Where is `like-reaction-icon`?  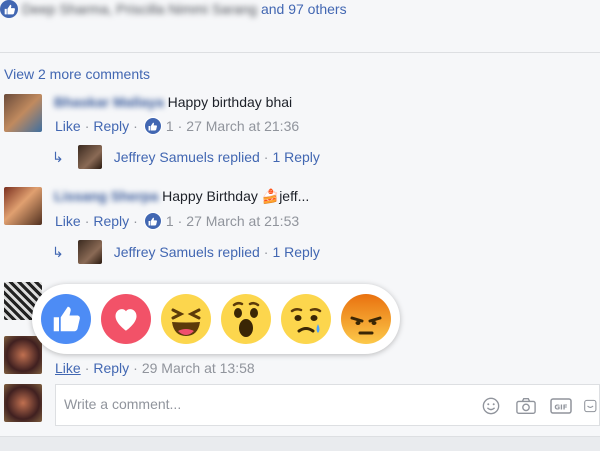
like-reaction-icon is located at coordinates (66, 319).